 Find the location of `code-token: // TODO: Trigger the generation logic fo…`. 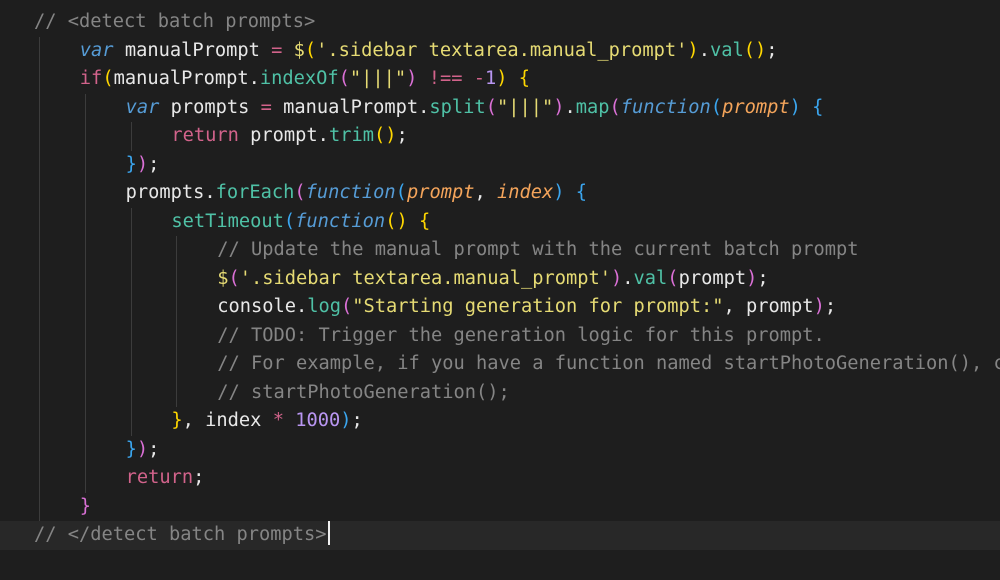

code-token: // TODO: Trigger the generation logic fo… is located at coordinates (521, 335).